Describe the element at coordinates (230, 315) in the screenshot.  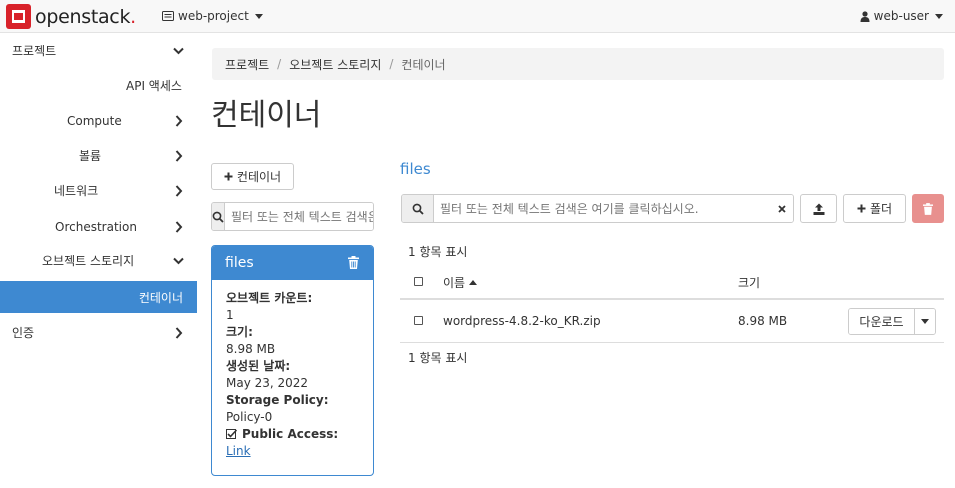
I see `object-count-value: 1` at that location.